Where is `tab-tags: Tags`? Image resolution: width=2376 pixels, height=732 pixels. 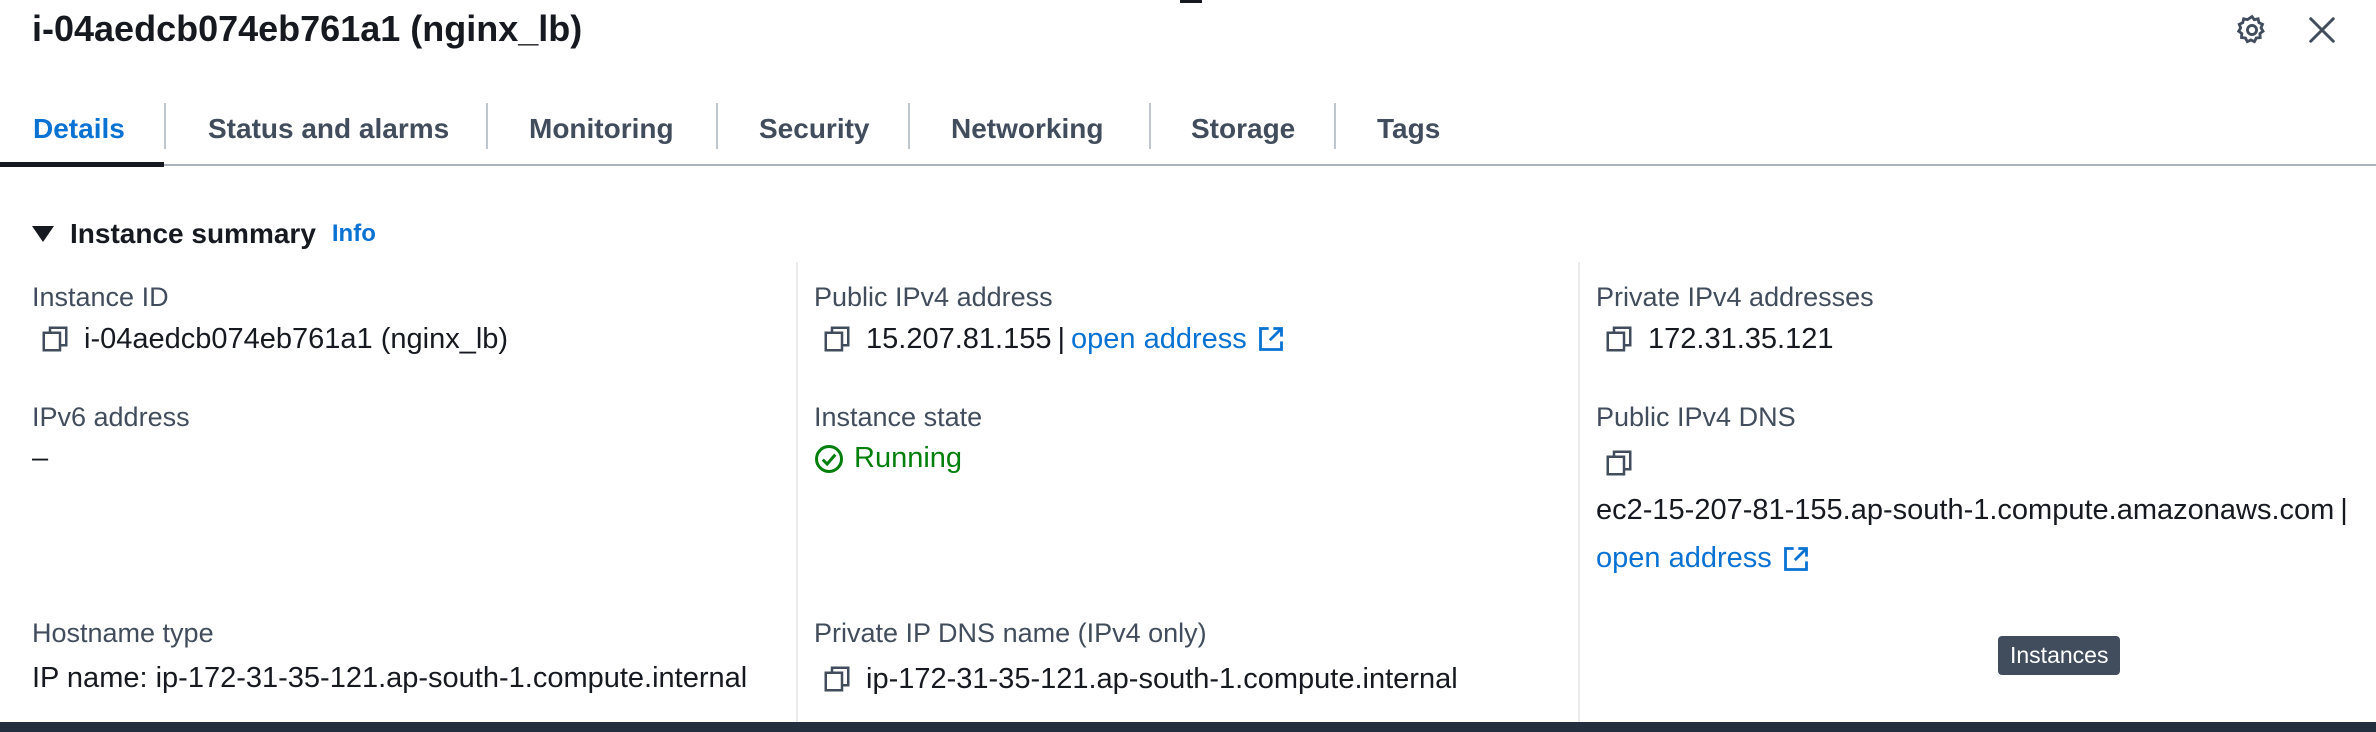 tab-tags: Tags is located at coordinates (1408, 129).